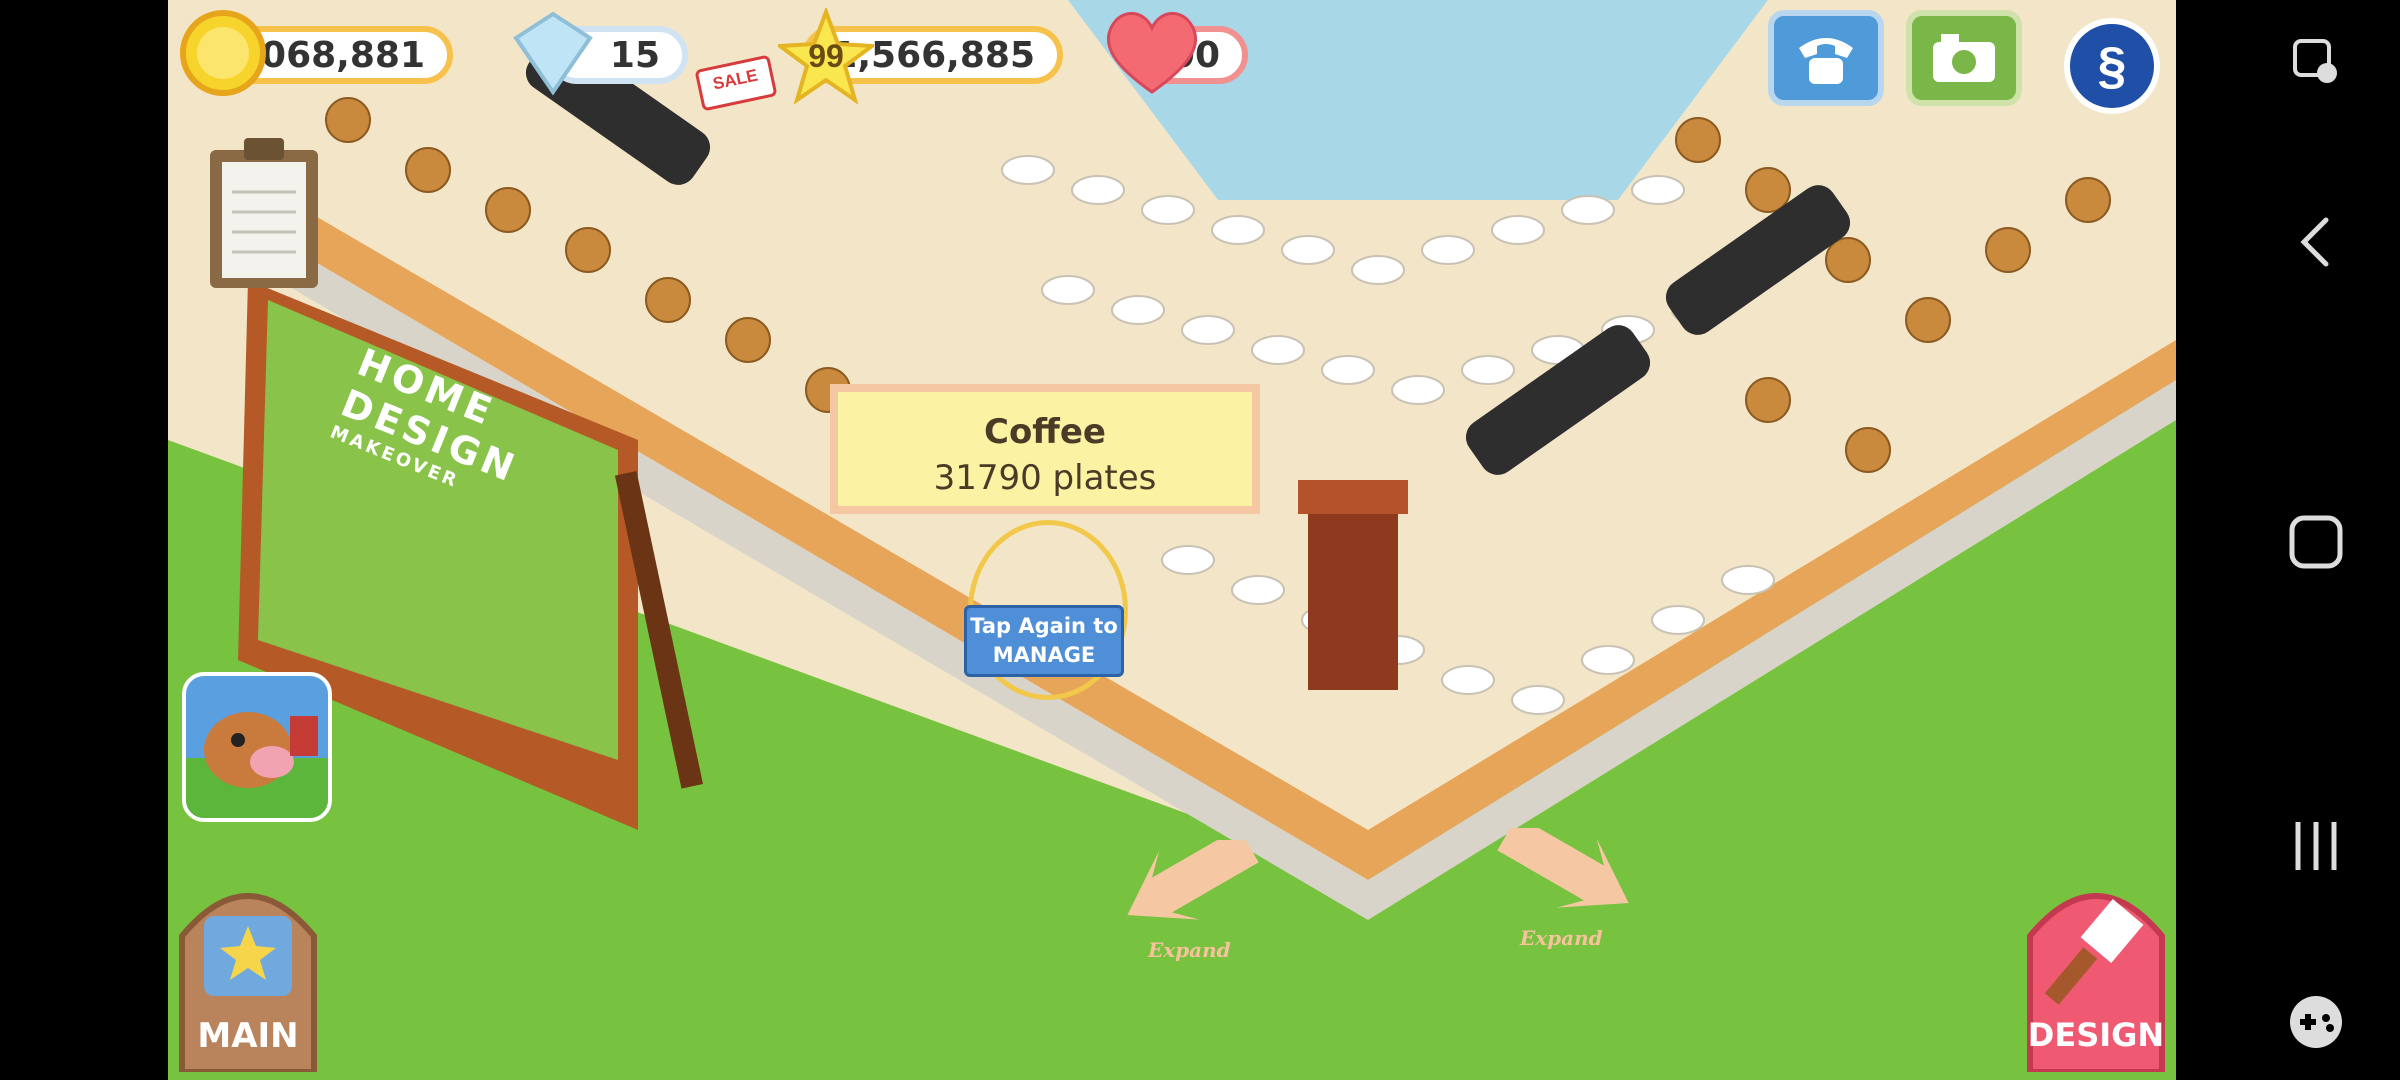  Describe the element at coordinates (1152, 52) in the screenshot. I see `heart-icon` at that location.